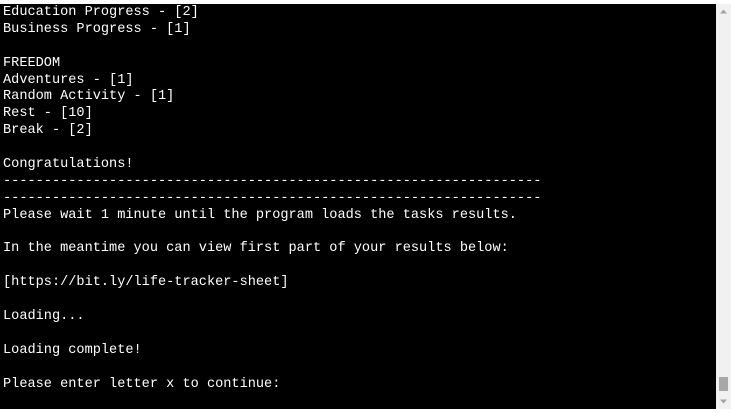  I want to click on scroll-down-button, so click(723, 401).